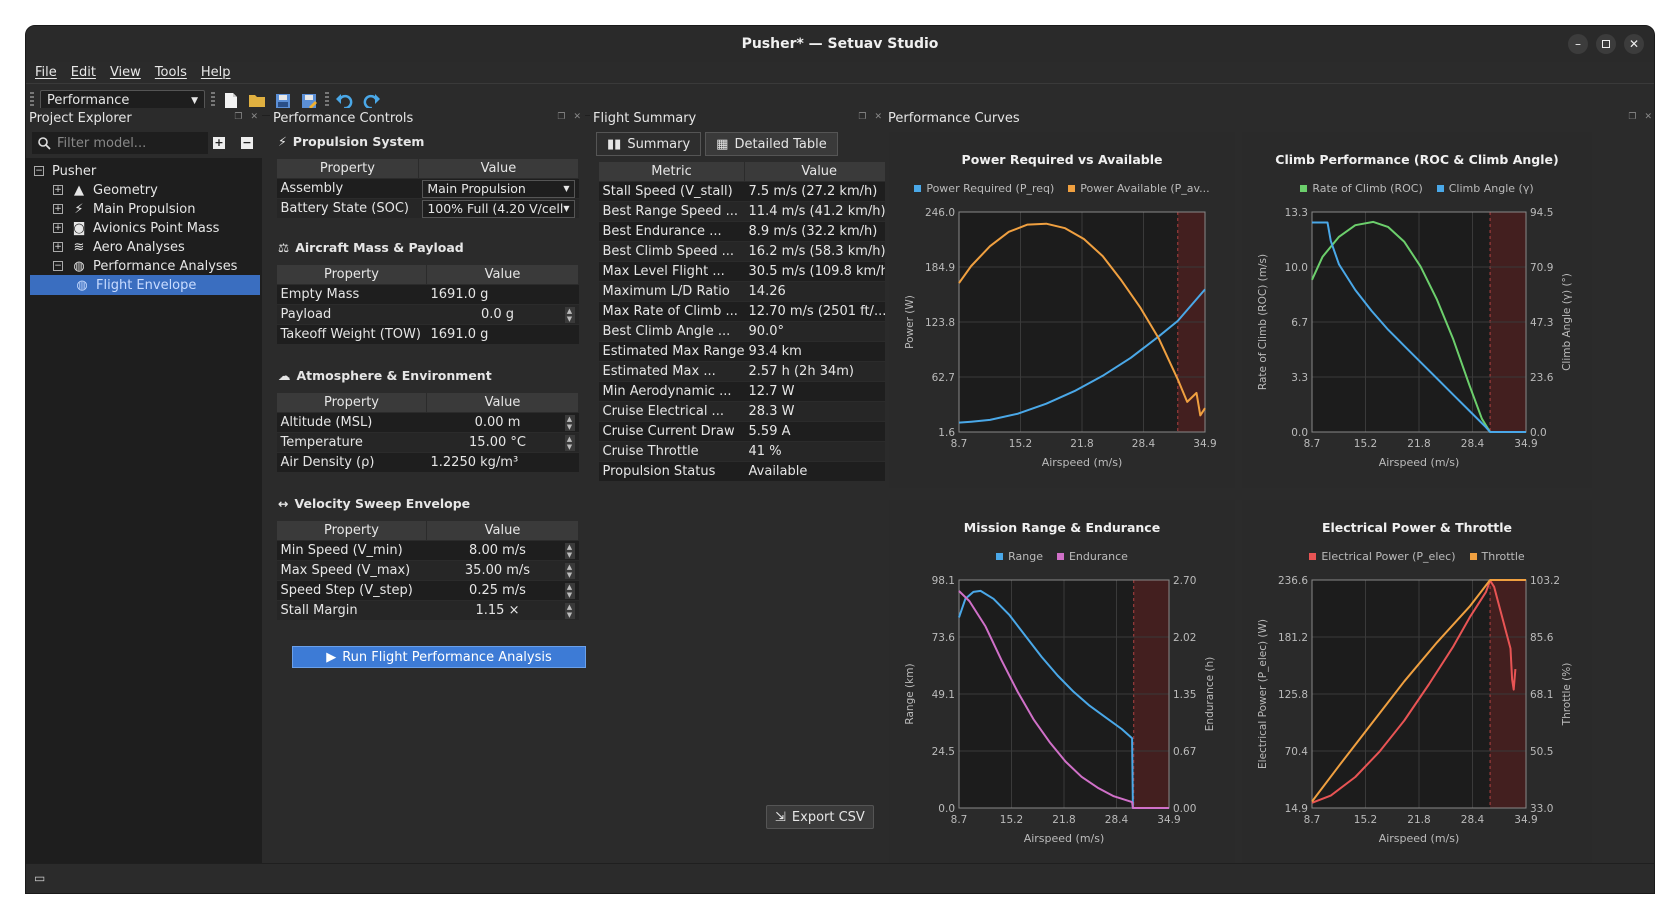 Image resolution: width=1680 pixels, height=916 pixels. I want to click on minimize-button: –, so click(1578, 44).